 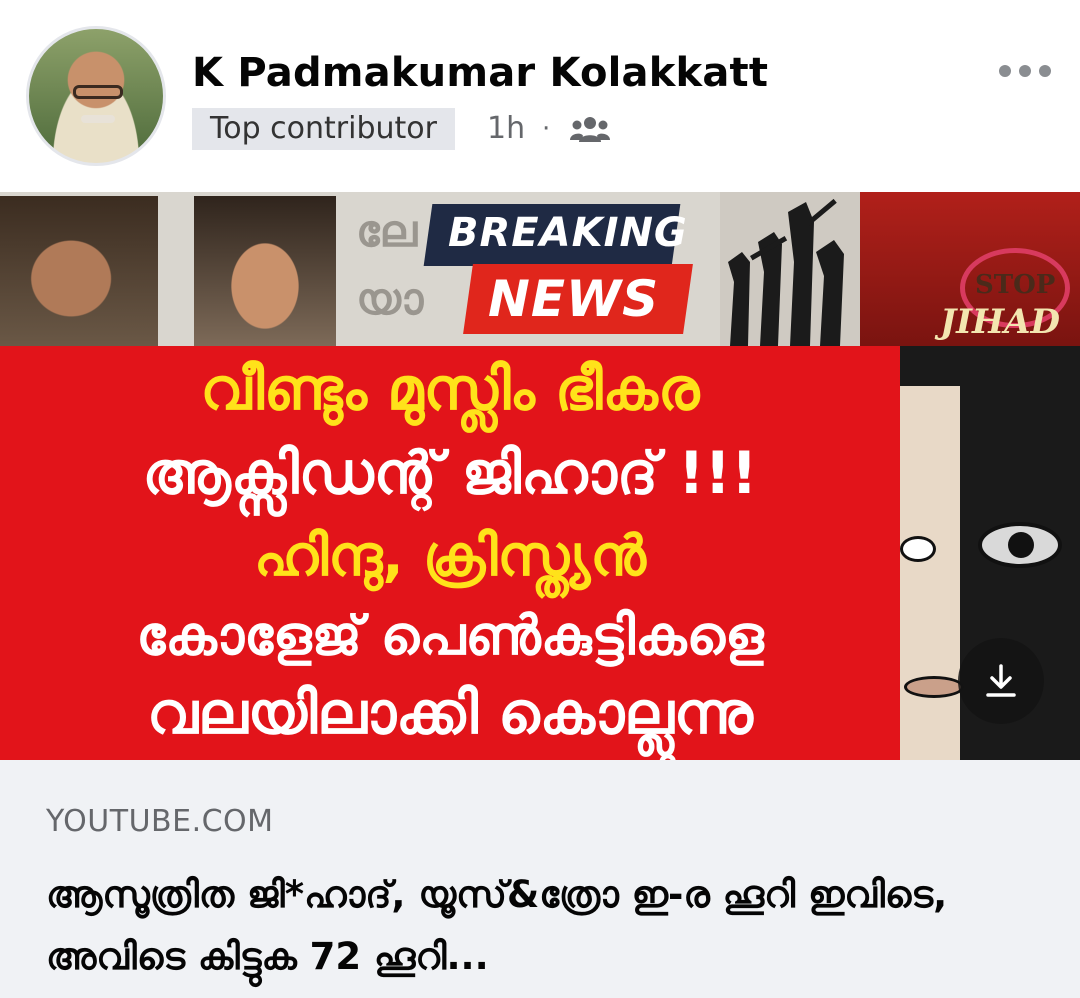 I want to click on headline-line-2: ആക്സിഡന്റ് ജിഹാദ് !!!, so click(x=450, y=473).